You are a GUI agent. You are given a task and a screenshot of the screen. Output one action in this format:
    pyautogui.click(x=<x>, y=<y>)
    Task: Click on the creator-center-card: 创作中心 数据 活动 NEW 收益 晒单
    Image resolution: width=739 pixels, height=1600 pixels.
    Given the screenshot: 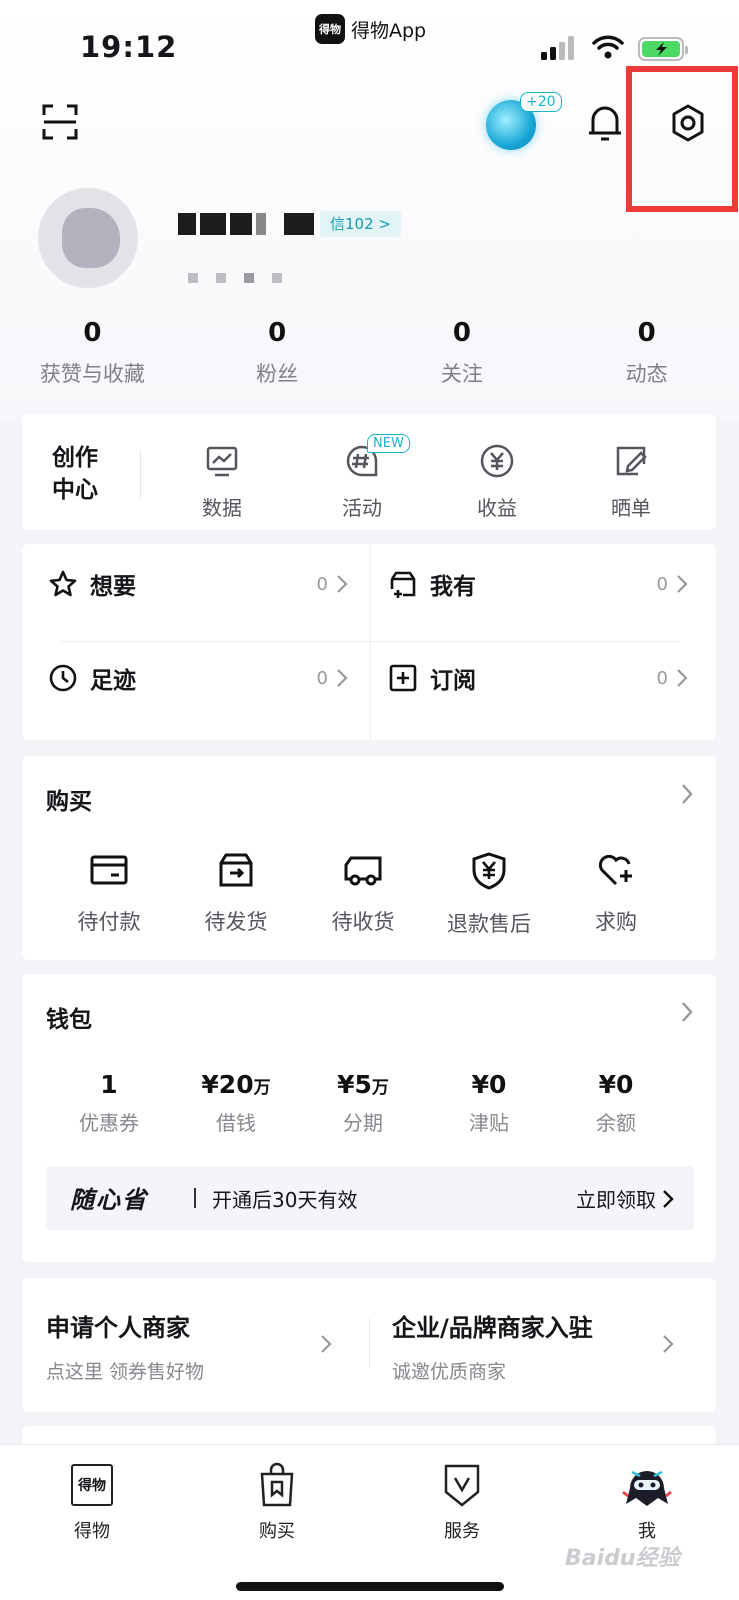 What is the action you would take?
    pyautogui.click(x=369, y=472)
    